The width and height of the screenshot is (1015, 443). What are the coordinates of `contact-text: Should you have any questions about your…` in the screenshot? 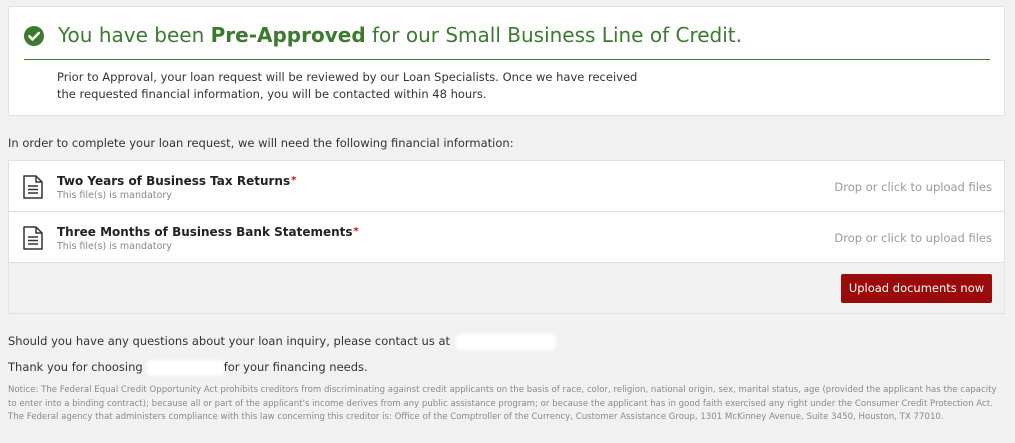 It's located at (229, 341).